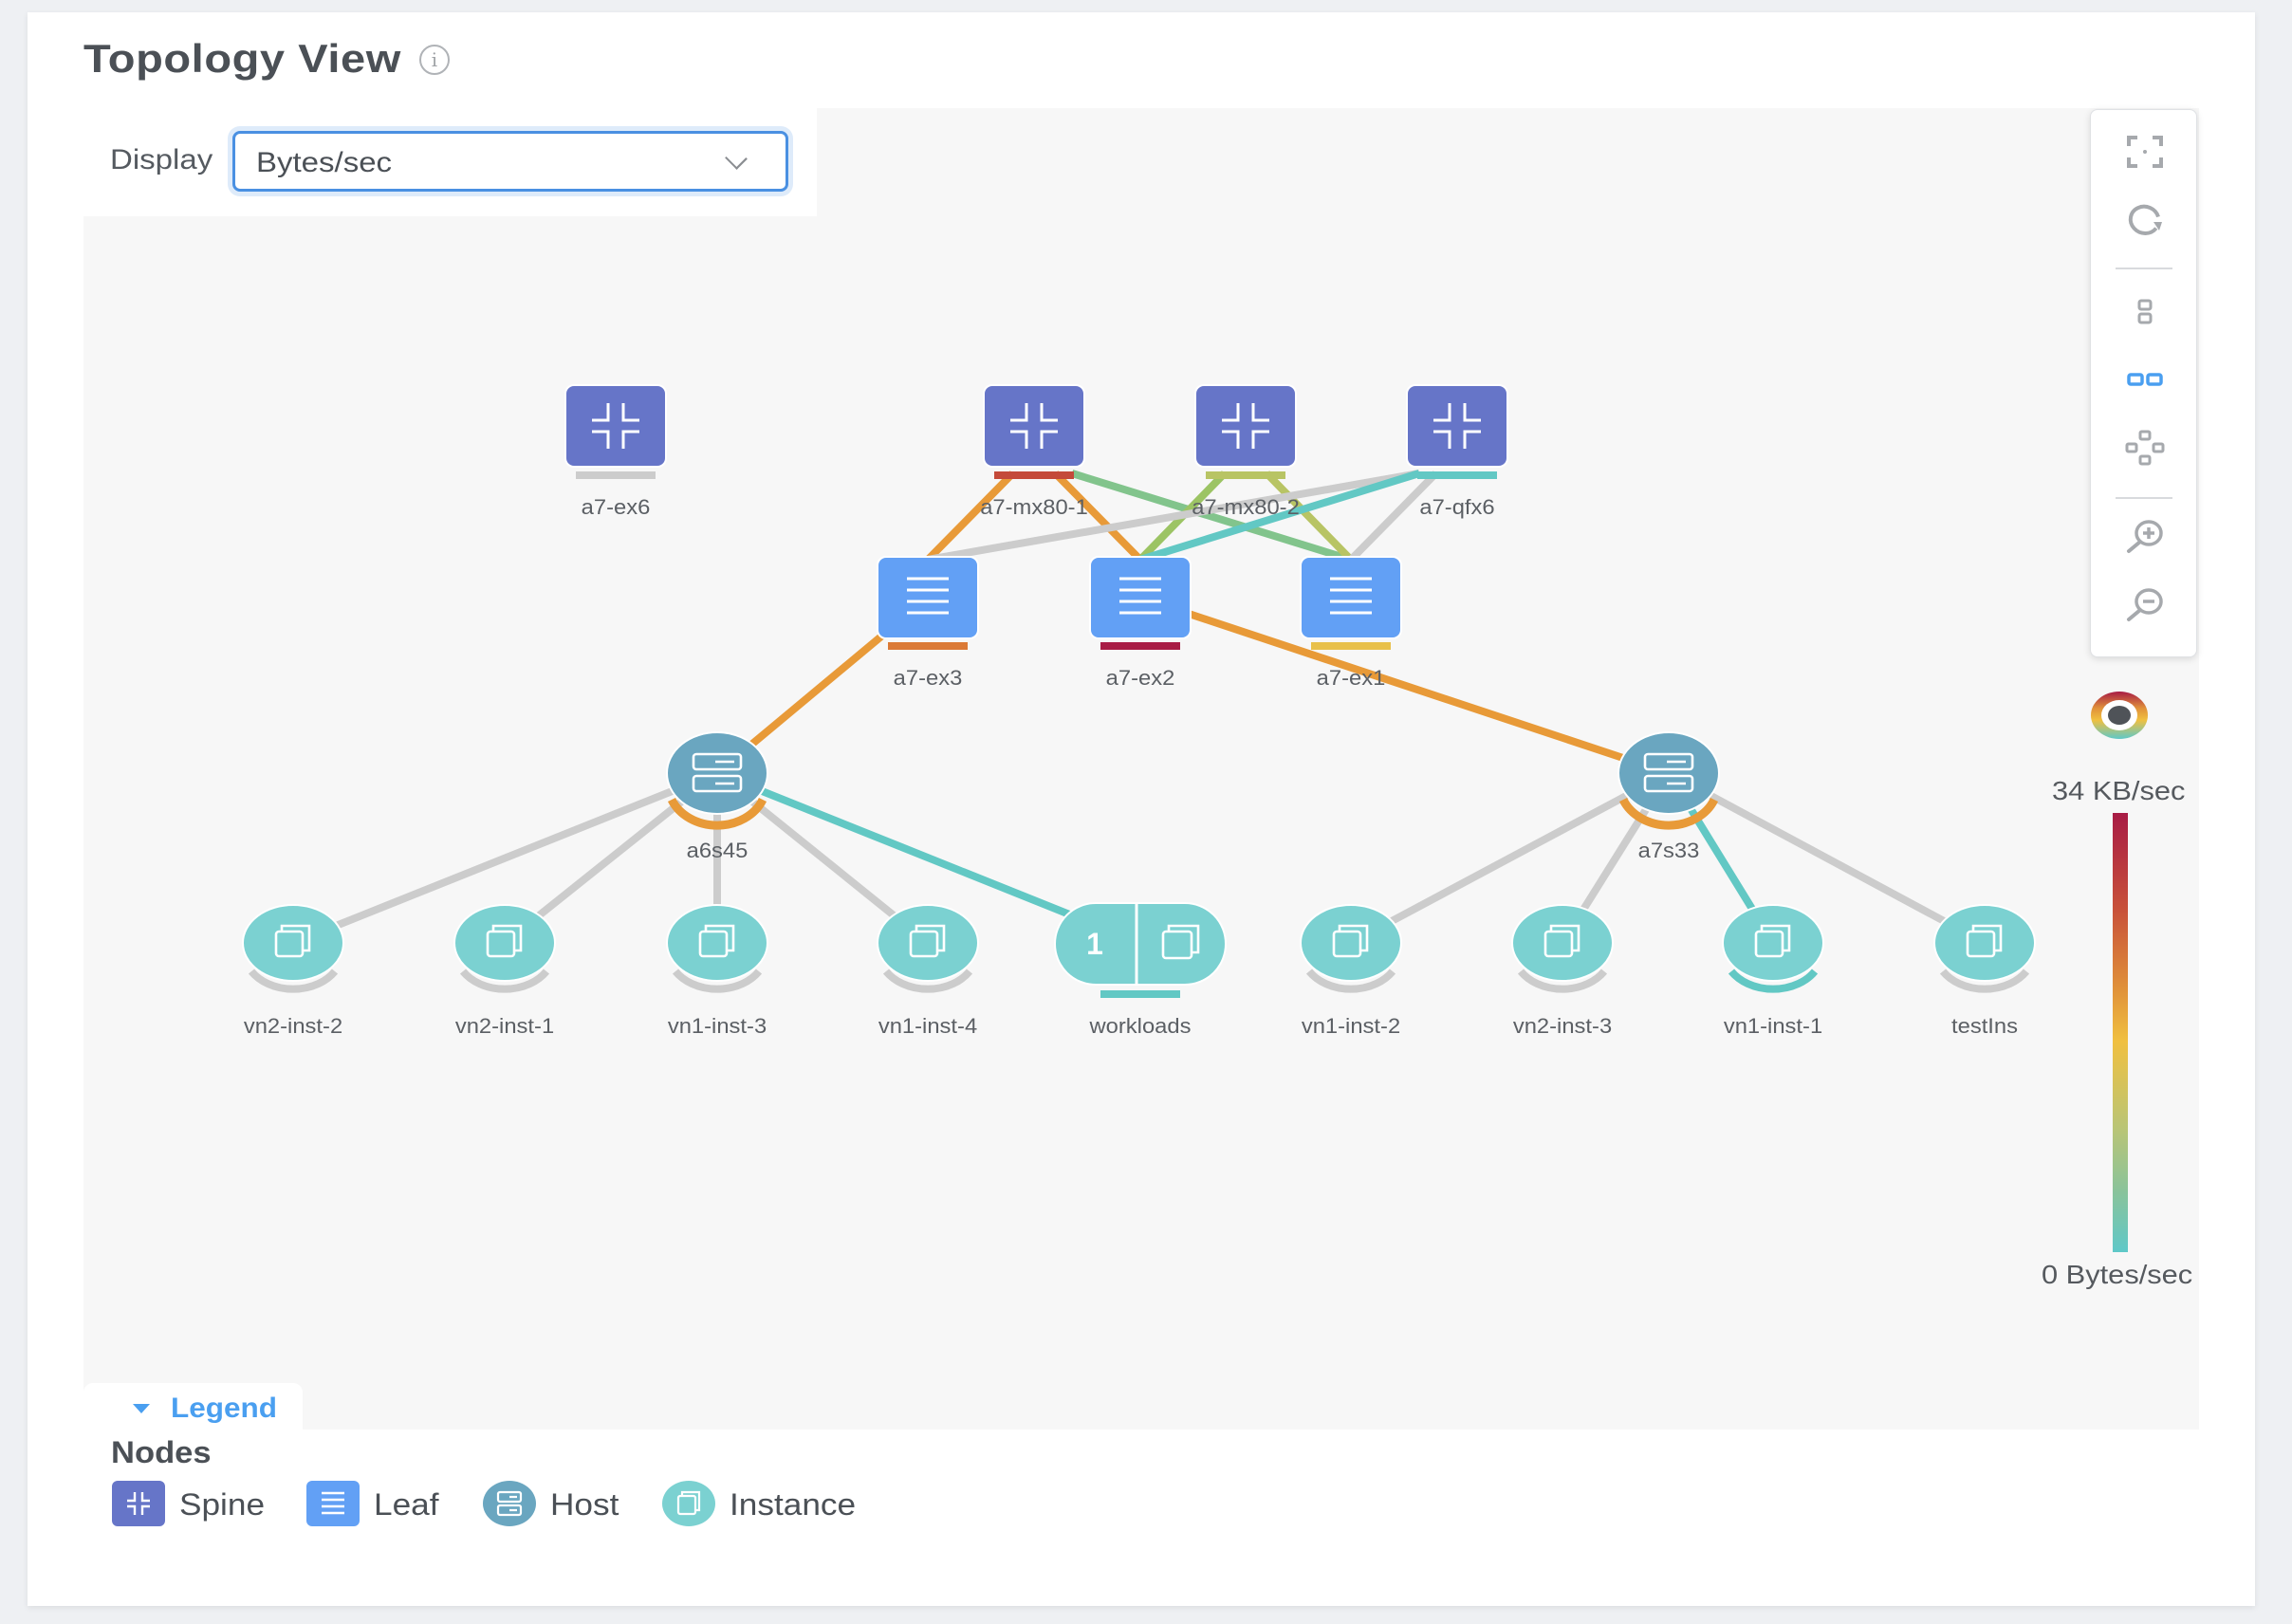 The height and width of the screenshot is (1624, 2292). What do you see at coordinates (1351, 678) in the screenshot?
I see `node-label: a7-ex1` at bounding box center [1351, 678].